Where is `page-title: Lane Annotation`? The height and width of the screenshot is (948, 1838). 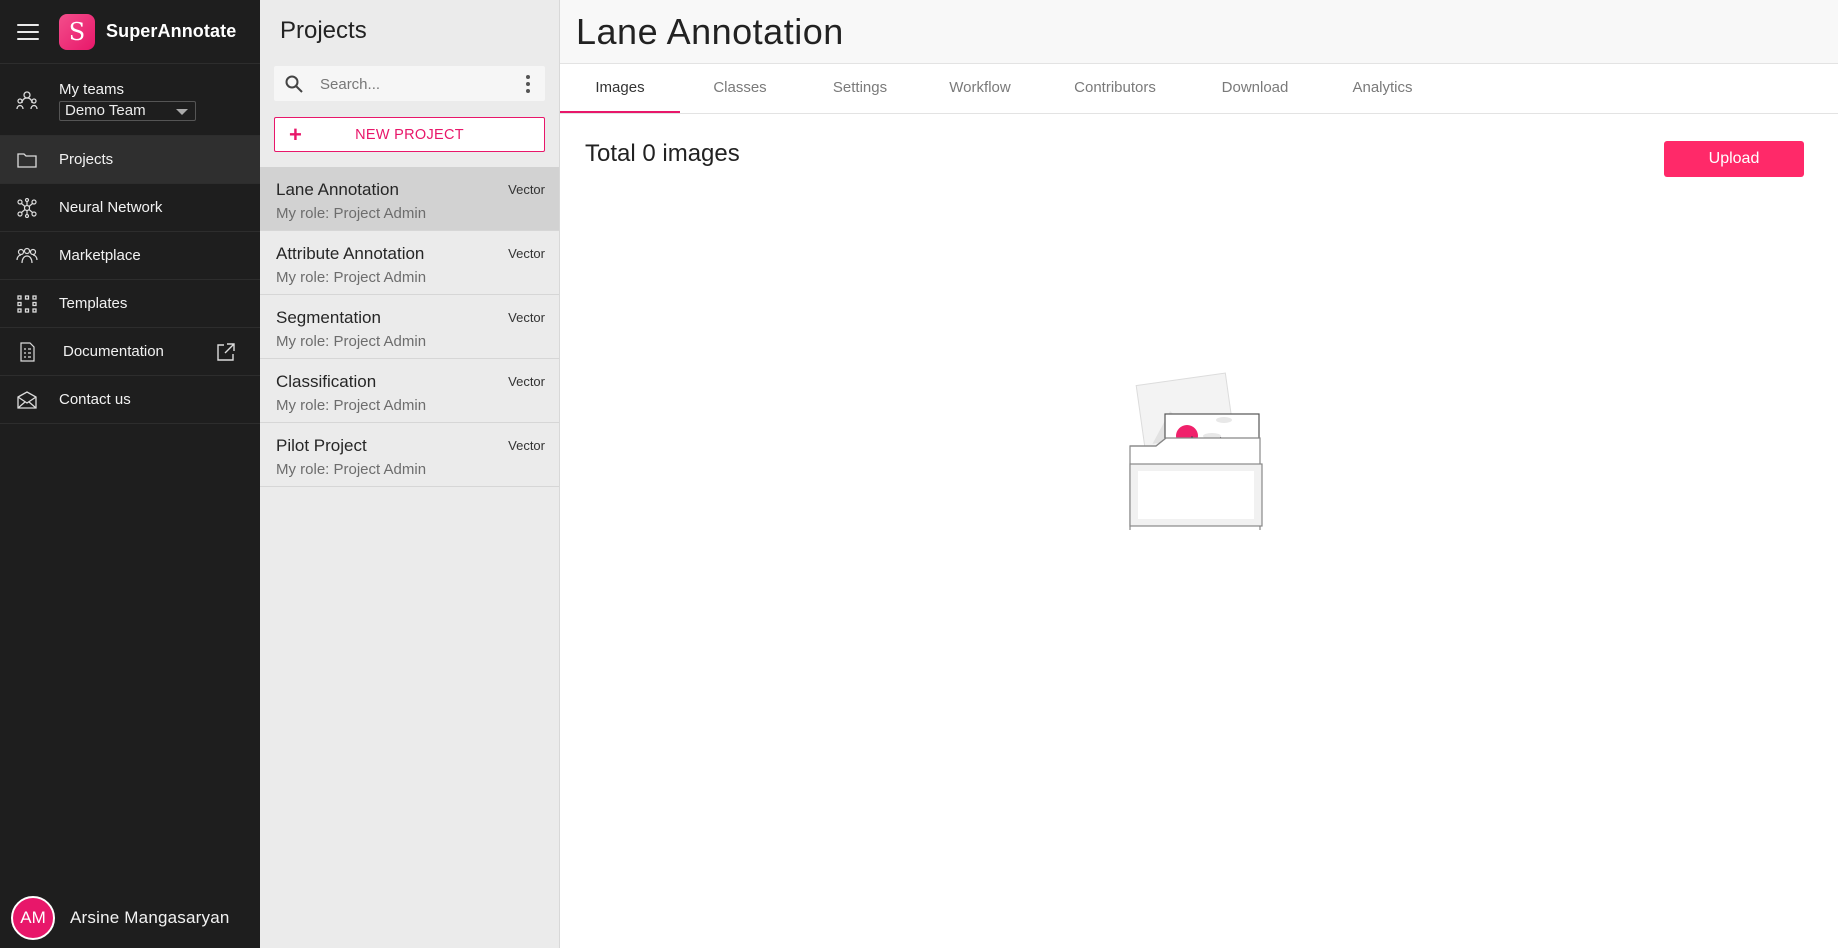 page-title: Lane Annotation is located at coordinates (710, 31).